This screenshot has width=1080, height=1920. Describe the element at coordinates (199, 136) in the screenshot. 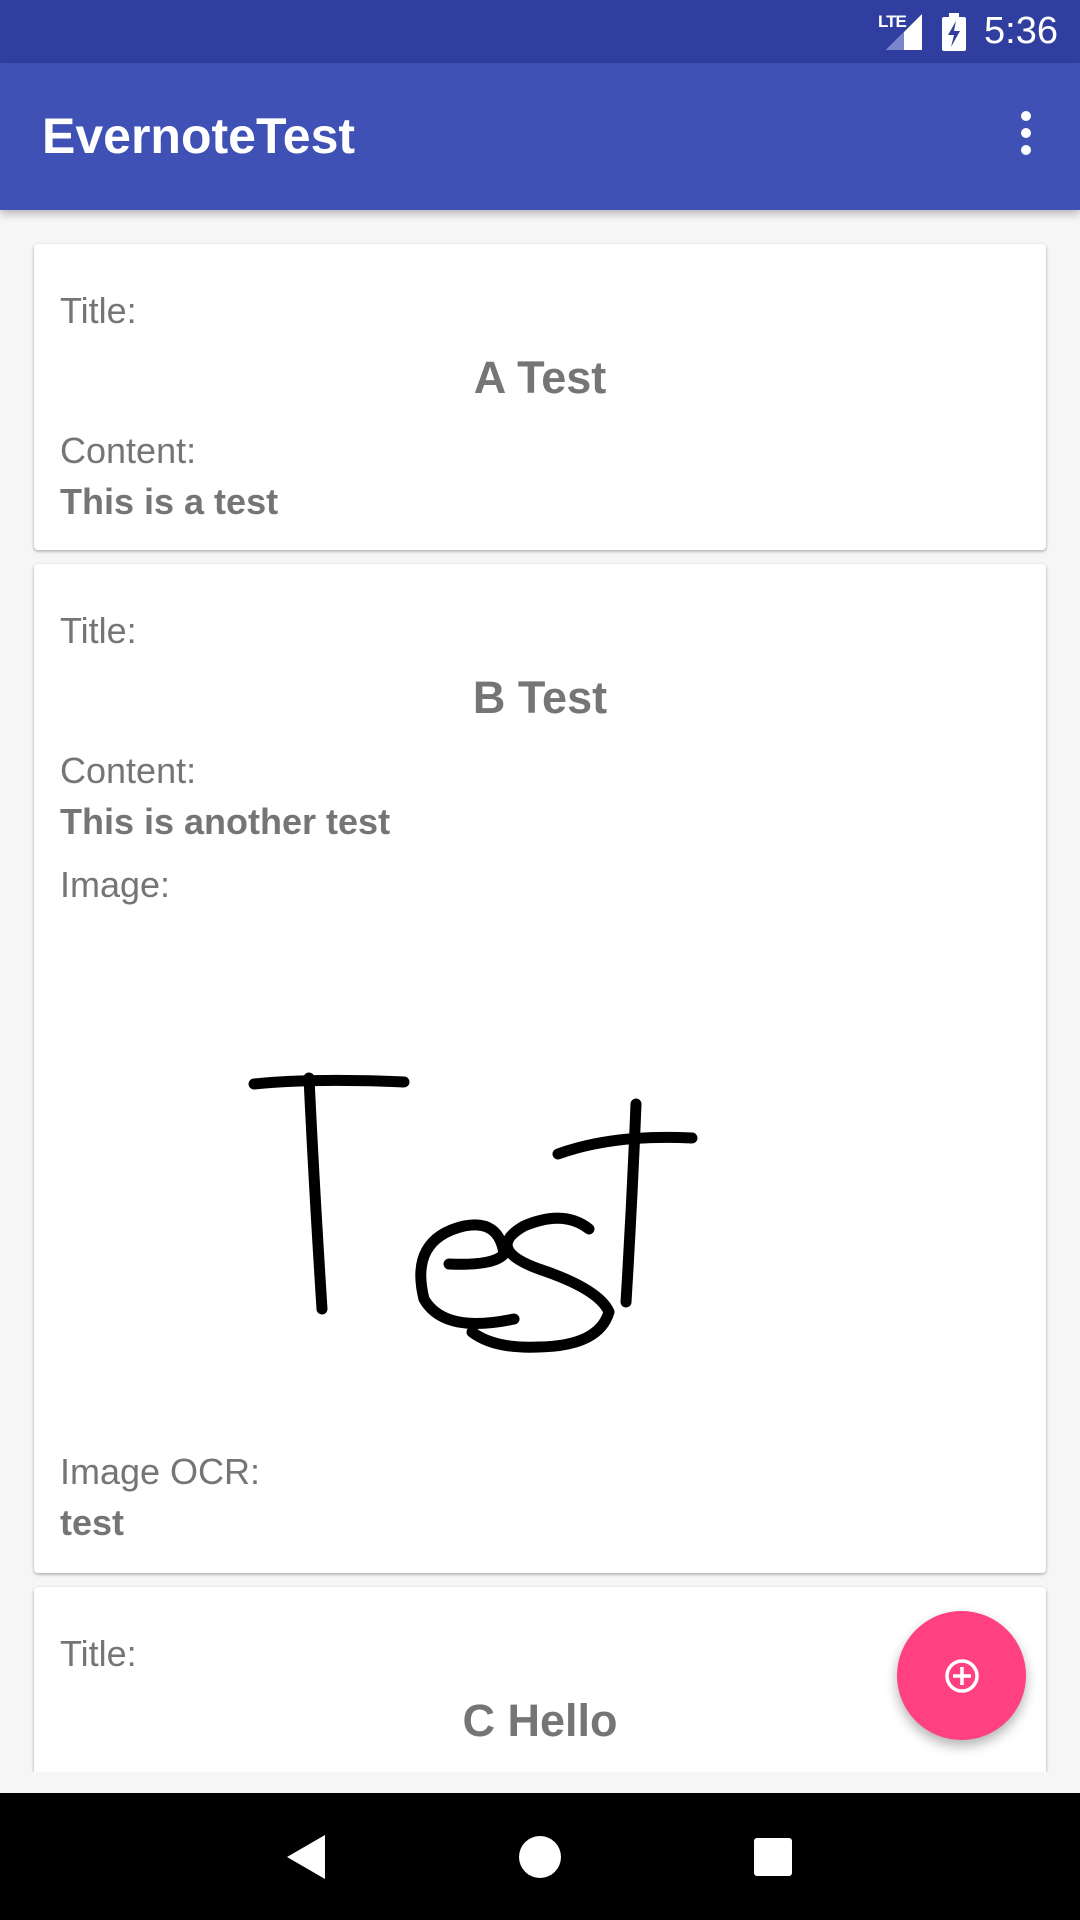

I see `app-title: EvernoteTest` at that location.